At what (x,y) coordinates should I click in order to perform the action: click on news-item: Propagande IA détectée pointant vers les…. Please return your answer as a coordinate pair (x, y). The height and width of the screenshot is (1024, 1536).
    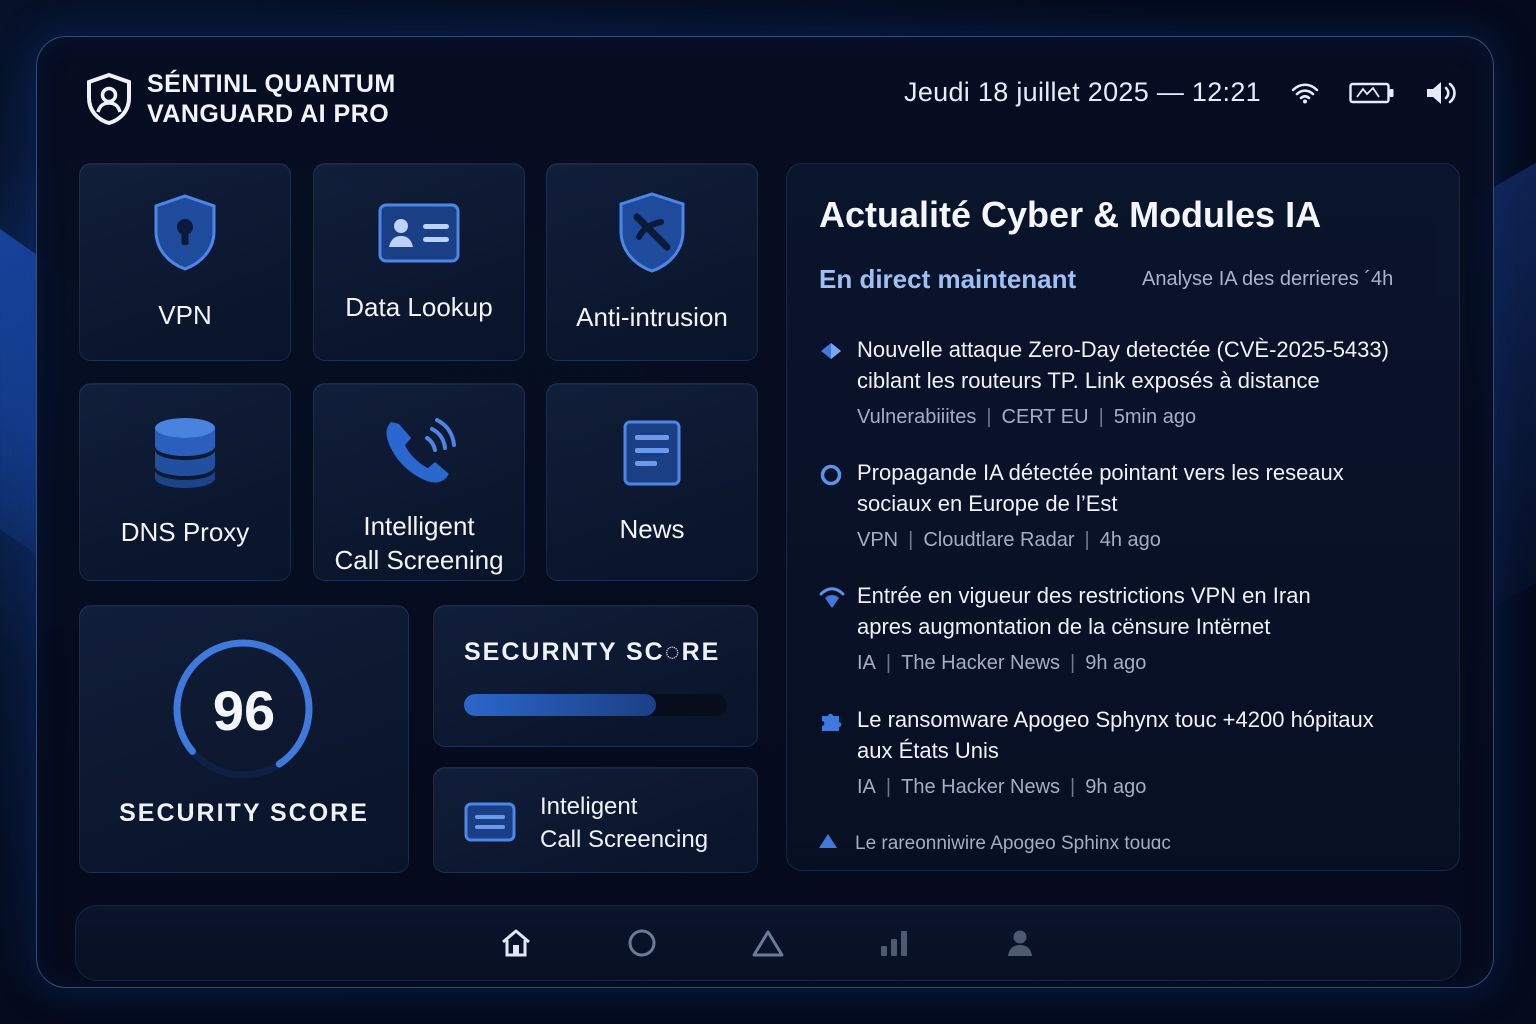
    Looking at the image, I should click on (1130, 504).